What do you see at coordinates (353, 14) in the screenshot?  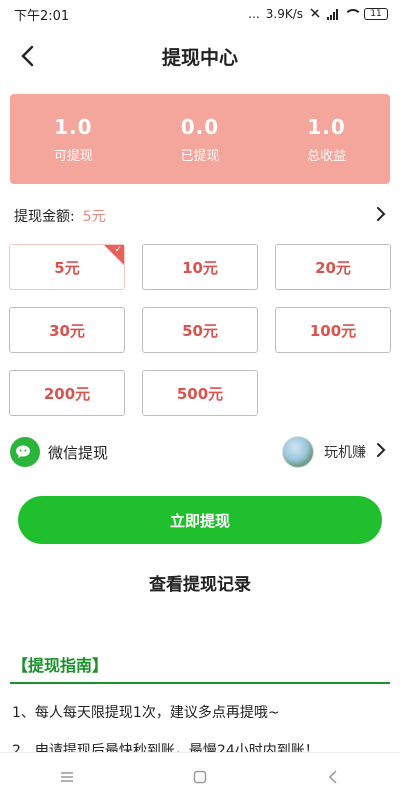 I see `wifi-icon` at bounding box center [353, 14].